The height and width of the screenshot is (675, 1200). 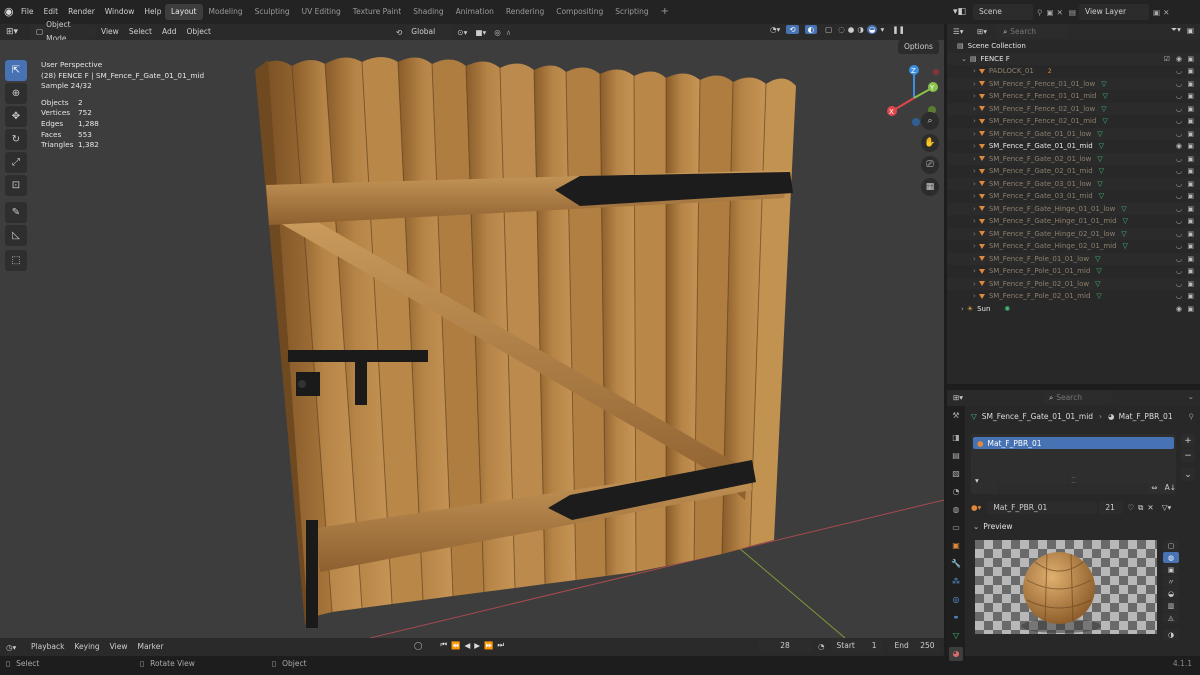 What do you see at coordinates (918, 47) in the screenshot?
I see `options-button: Options` at bounding box center [918, 47].